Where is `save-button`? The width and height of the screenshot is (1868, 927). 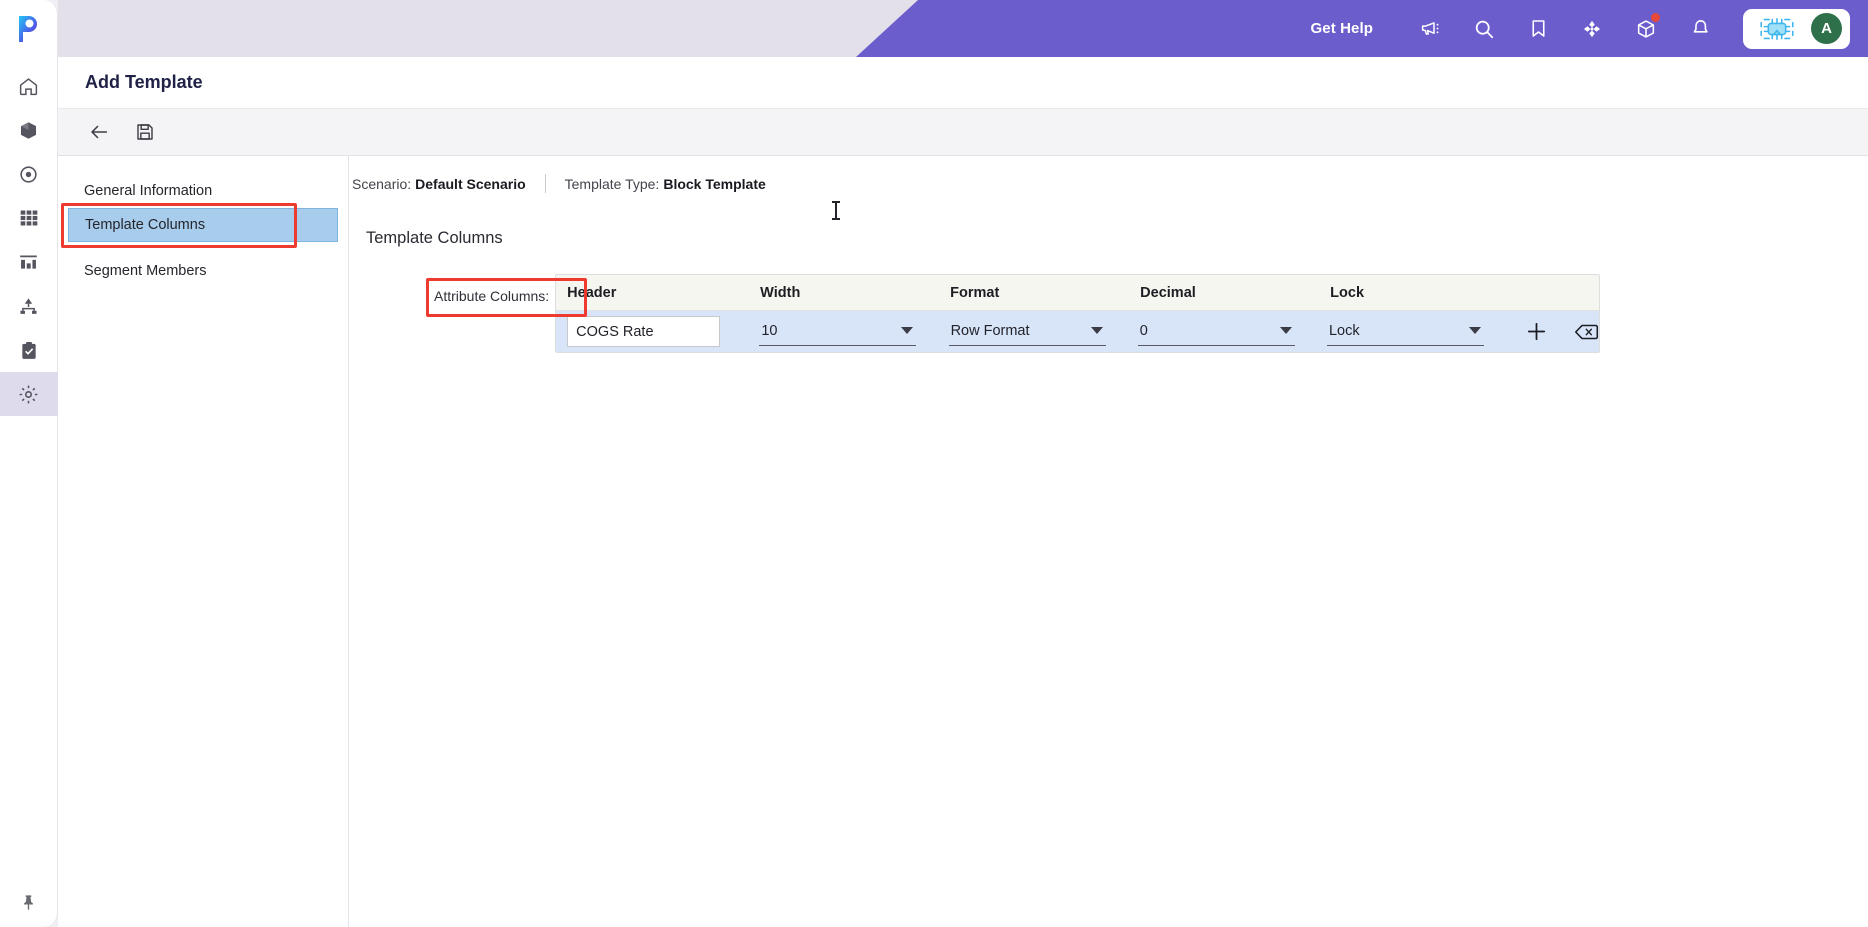
save-button is located at coordinates (145, 132).